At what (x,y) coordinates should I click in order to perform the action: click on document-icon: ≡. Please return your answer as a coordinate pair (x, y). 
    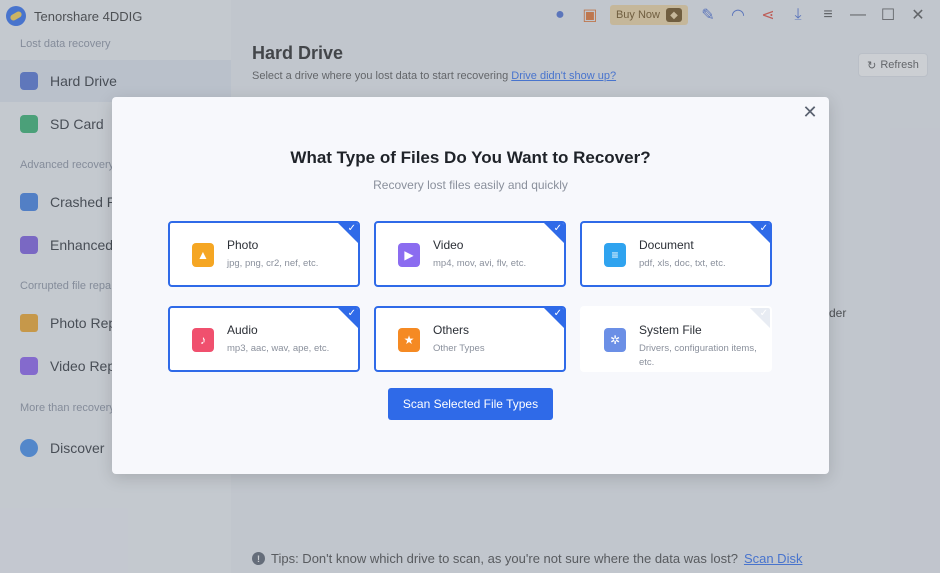
    Looking at the image, I should click on (615, 255).